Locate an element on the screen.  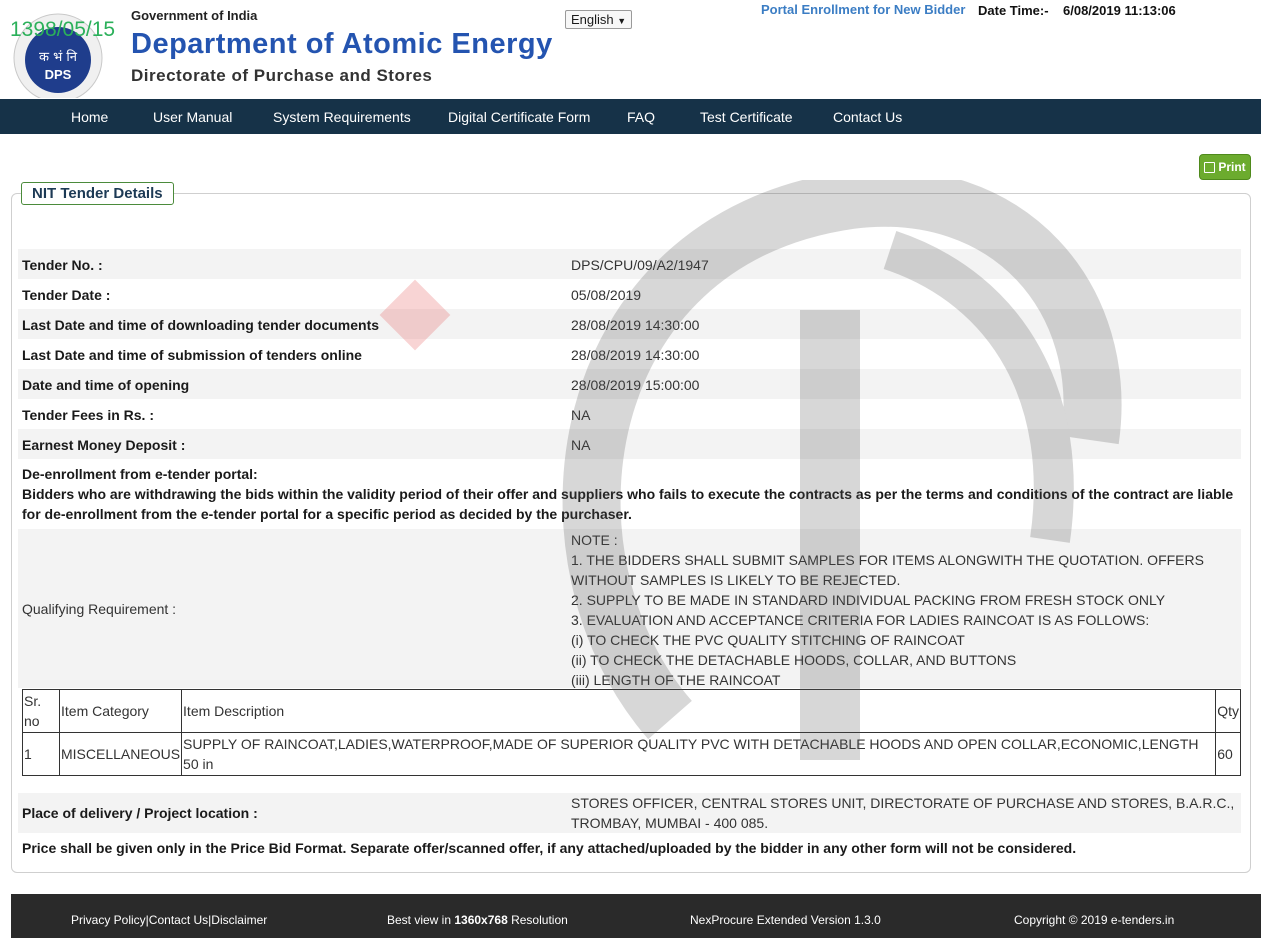
table-cell: MISCELLANEOUS is located at coordinates (120, 754).